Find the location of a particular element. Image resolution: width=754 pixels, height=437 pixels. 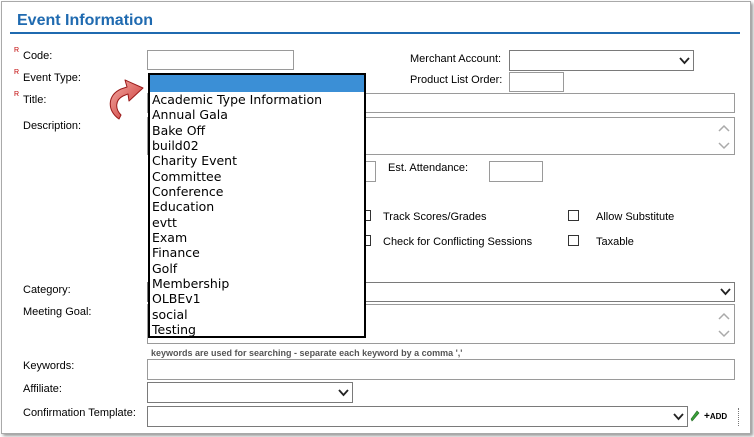

check-conflicting-label: Check for Conflicting Sessions is located at coordinates (458, 242).